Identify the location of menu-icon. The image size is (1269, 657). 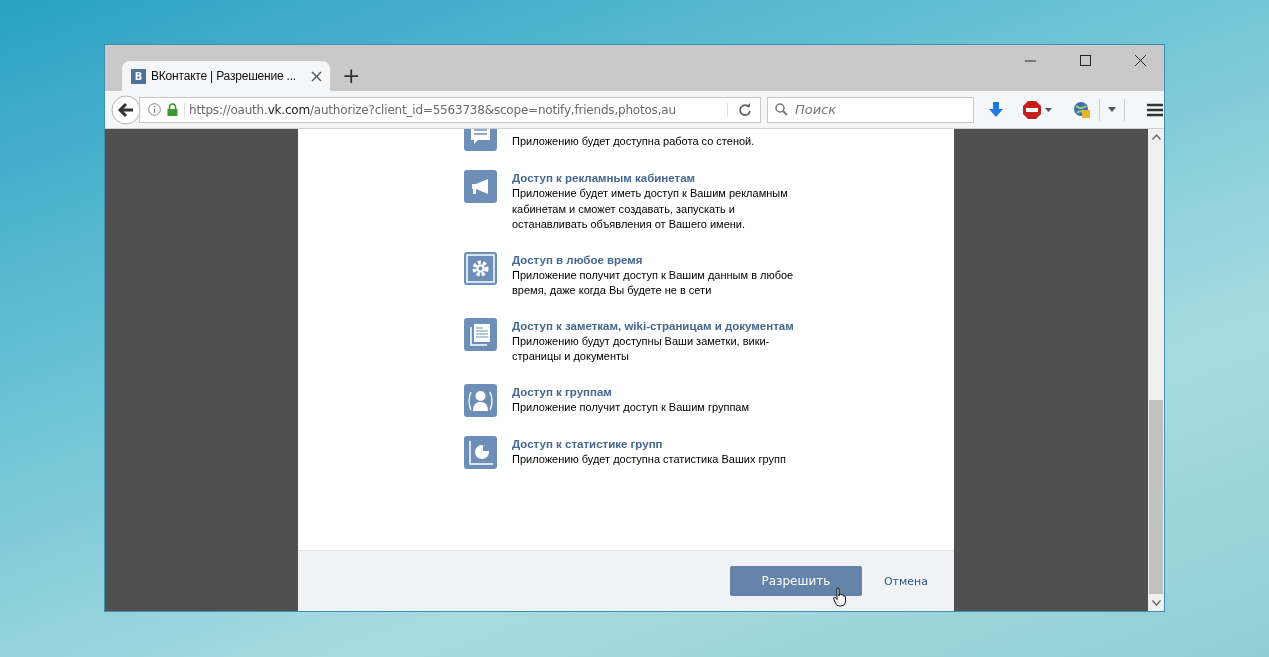
(1155, 109).